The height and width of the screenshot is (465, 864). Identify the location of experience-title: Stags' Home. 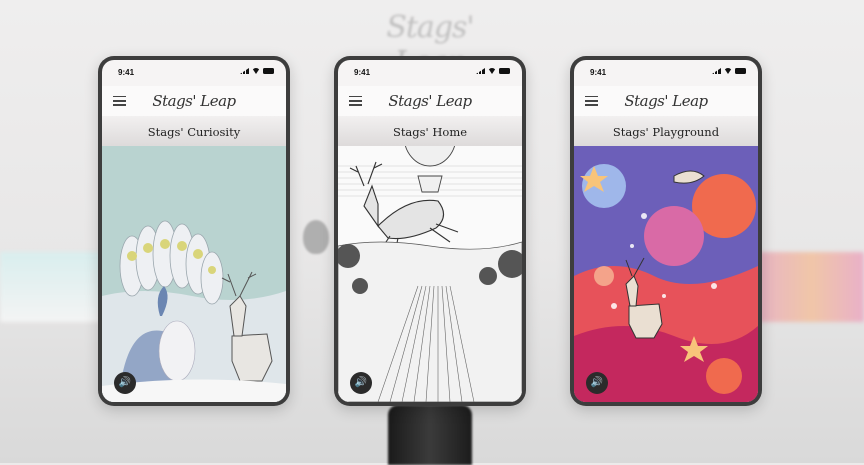
(430, 132).